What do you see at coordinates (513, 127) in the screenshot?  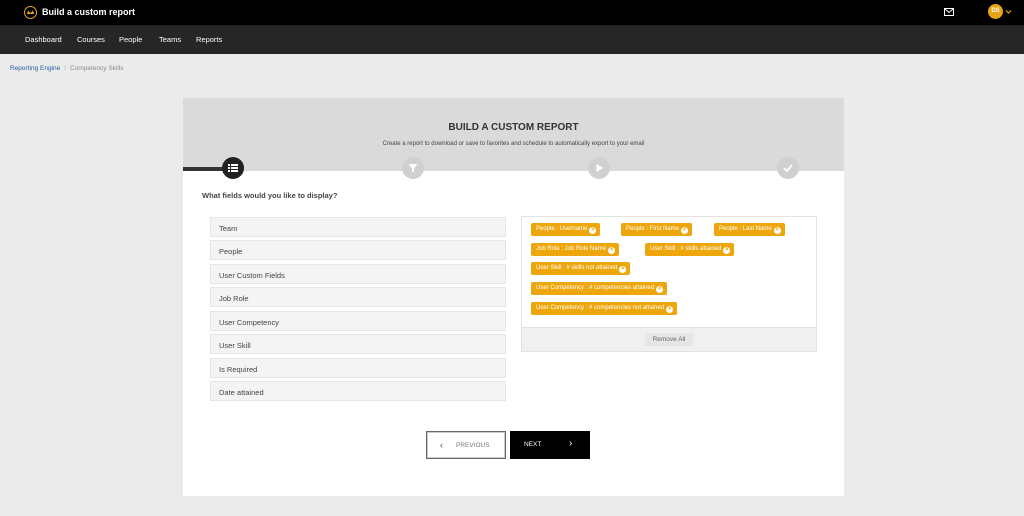 I see `page-title: BUILD A CUSTOM REPORT` at bounding box center [513, 127].